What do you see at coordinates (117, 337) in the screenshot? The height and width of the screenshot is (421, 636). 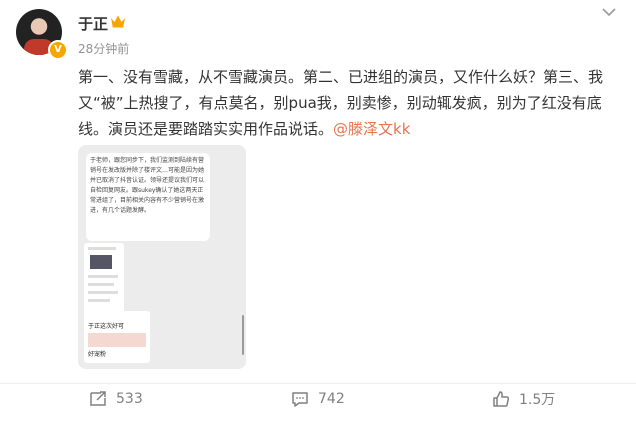 I see `embedded-comment-preview: 于正这次好可 好宠粉` at bounding box center [117, 337].